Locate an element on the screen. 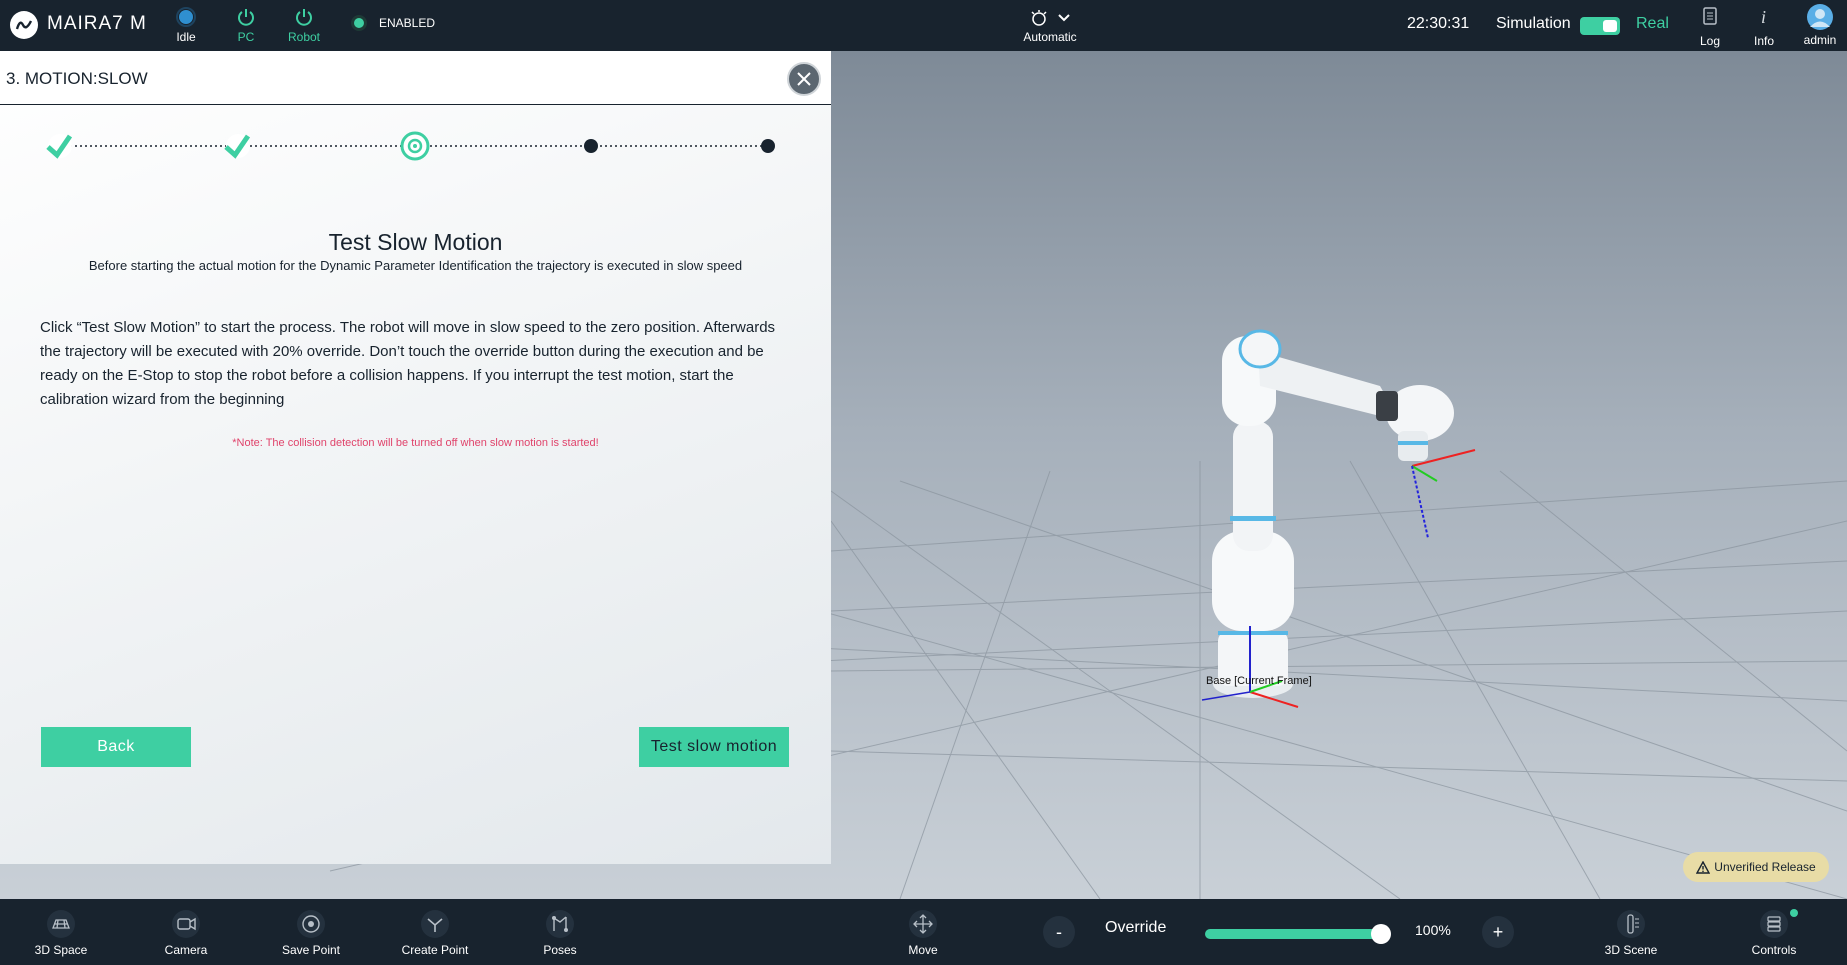  step-1-done-icon is located at coordinates (59, 146).